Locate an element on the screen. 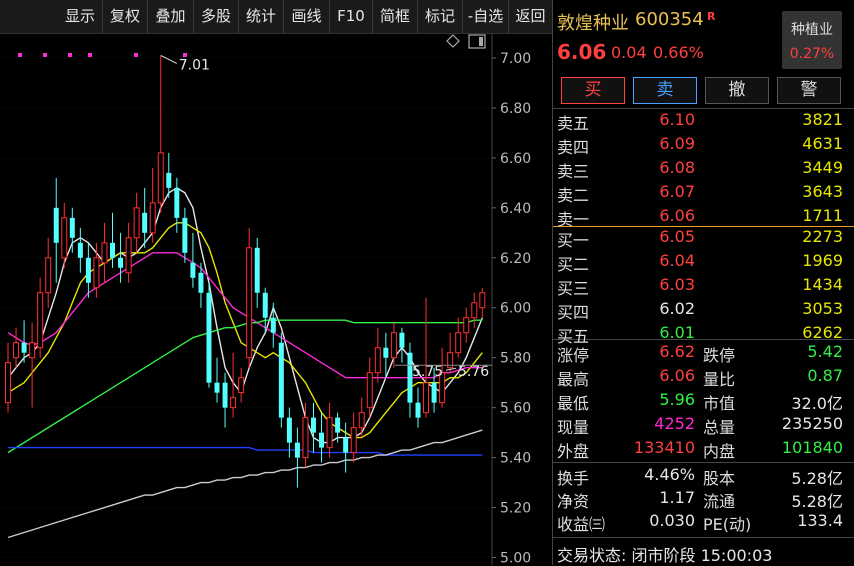  stats-row-volume: 现量 4252 总量 235250 is located at coordinates (703, 425).